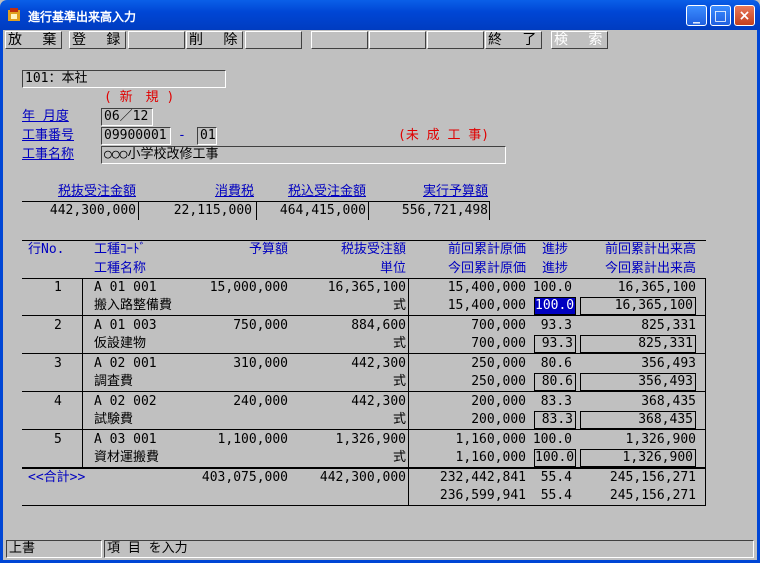  What do you see at coordinates (58, 401) in the screenshot?
I see `row-no: 4` at bounding box center [58, 401].